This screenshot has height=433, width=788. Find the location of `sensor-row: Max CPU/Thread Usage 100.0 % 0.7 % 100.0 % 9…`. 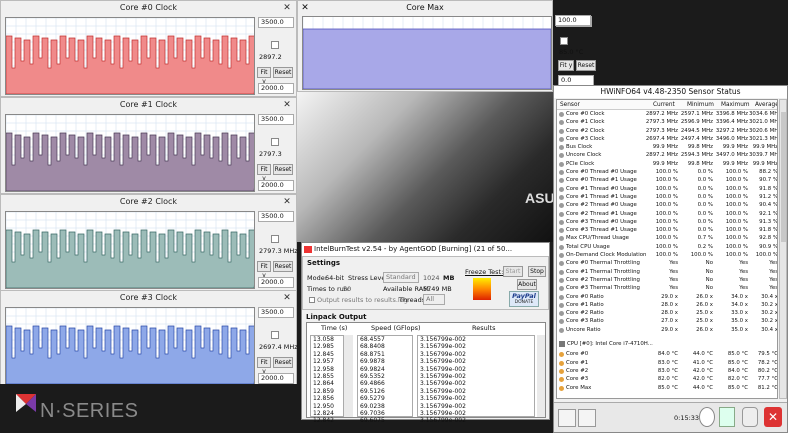

sensor-row: Max CPU/Thread Usage 100.0 % 0.7 % 100.0 % 9… is located at coordinates (667, 238).